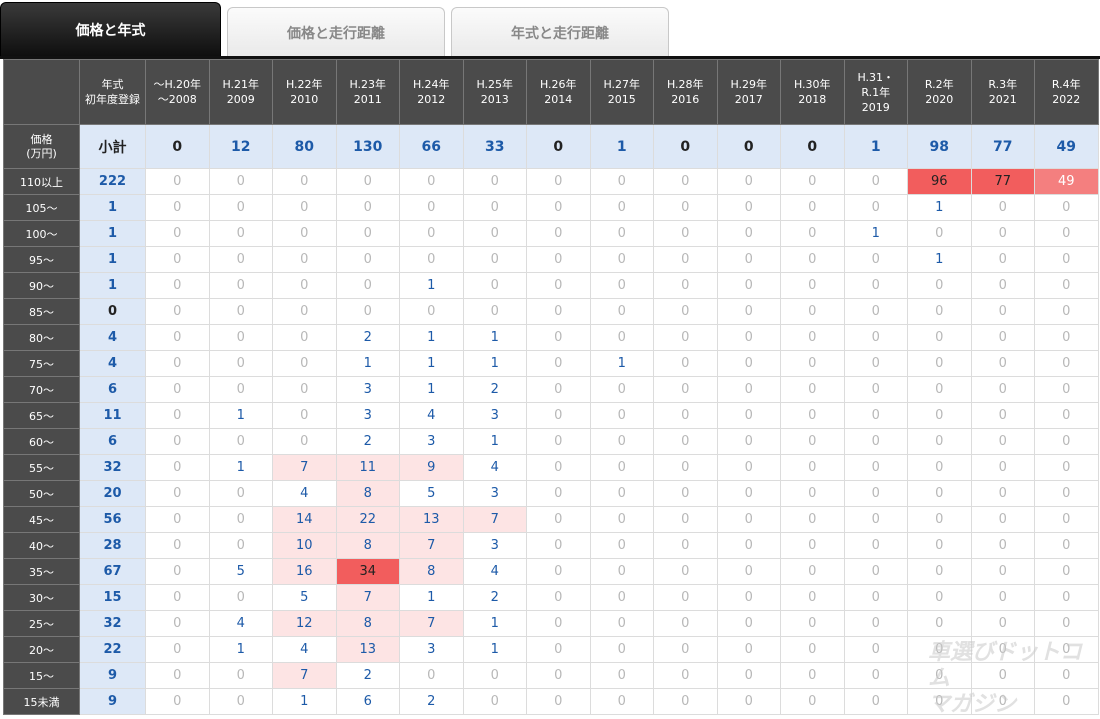  I want to click on count-cell: 96, so click(939, 181).